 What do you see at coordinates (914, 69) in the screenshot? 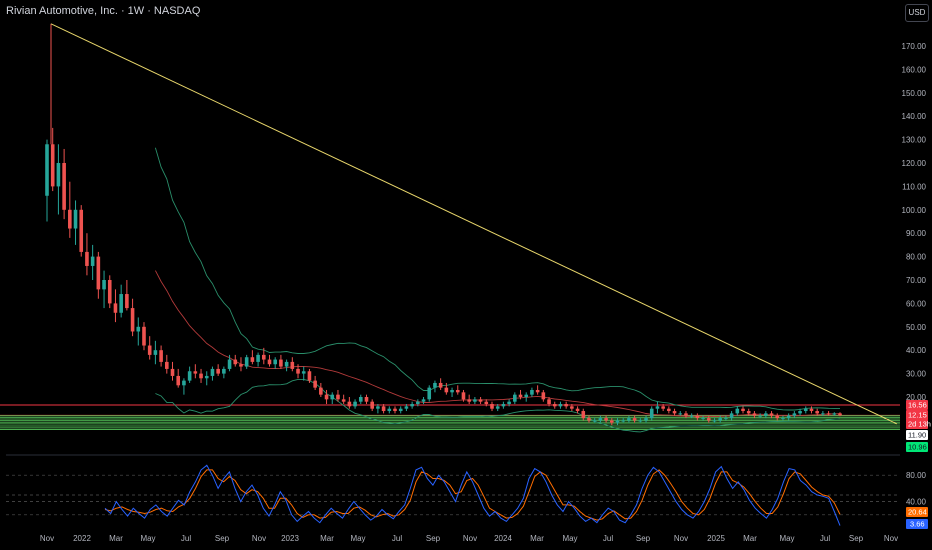
I see `price-tick-label: 160.00` at bounding box center [914, 69].